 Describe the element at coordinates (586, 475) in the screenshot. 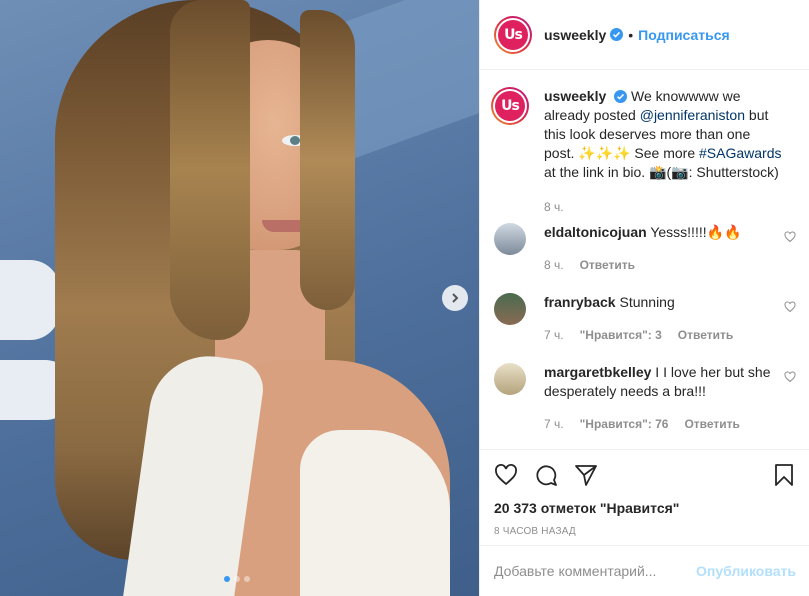

I see `share-paper-plane-icon` at that location.